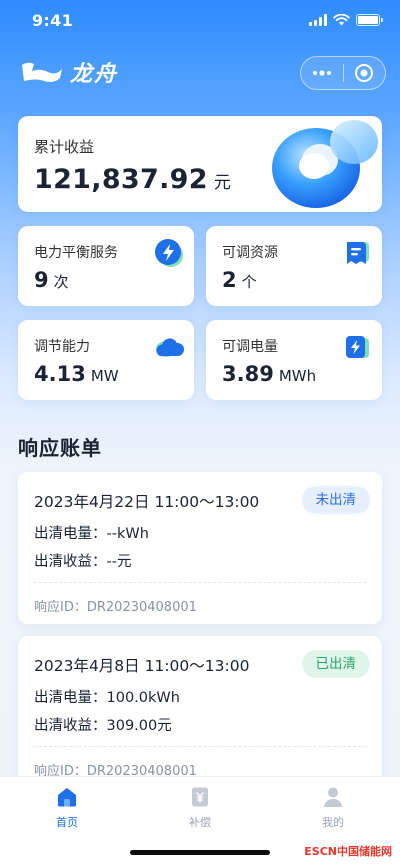  Describe the element at coordinates (200, 797) in the screenshot. I see `compensation-icon` at that location.